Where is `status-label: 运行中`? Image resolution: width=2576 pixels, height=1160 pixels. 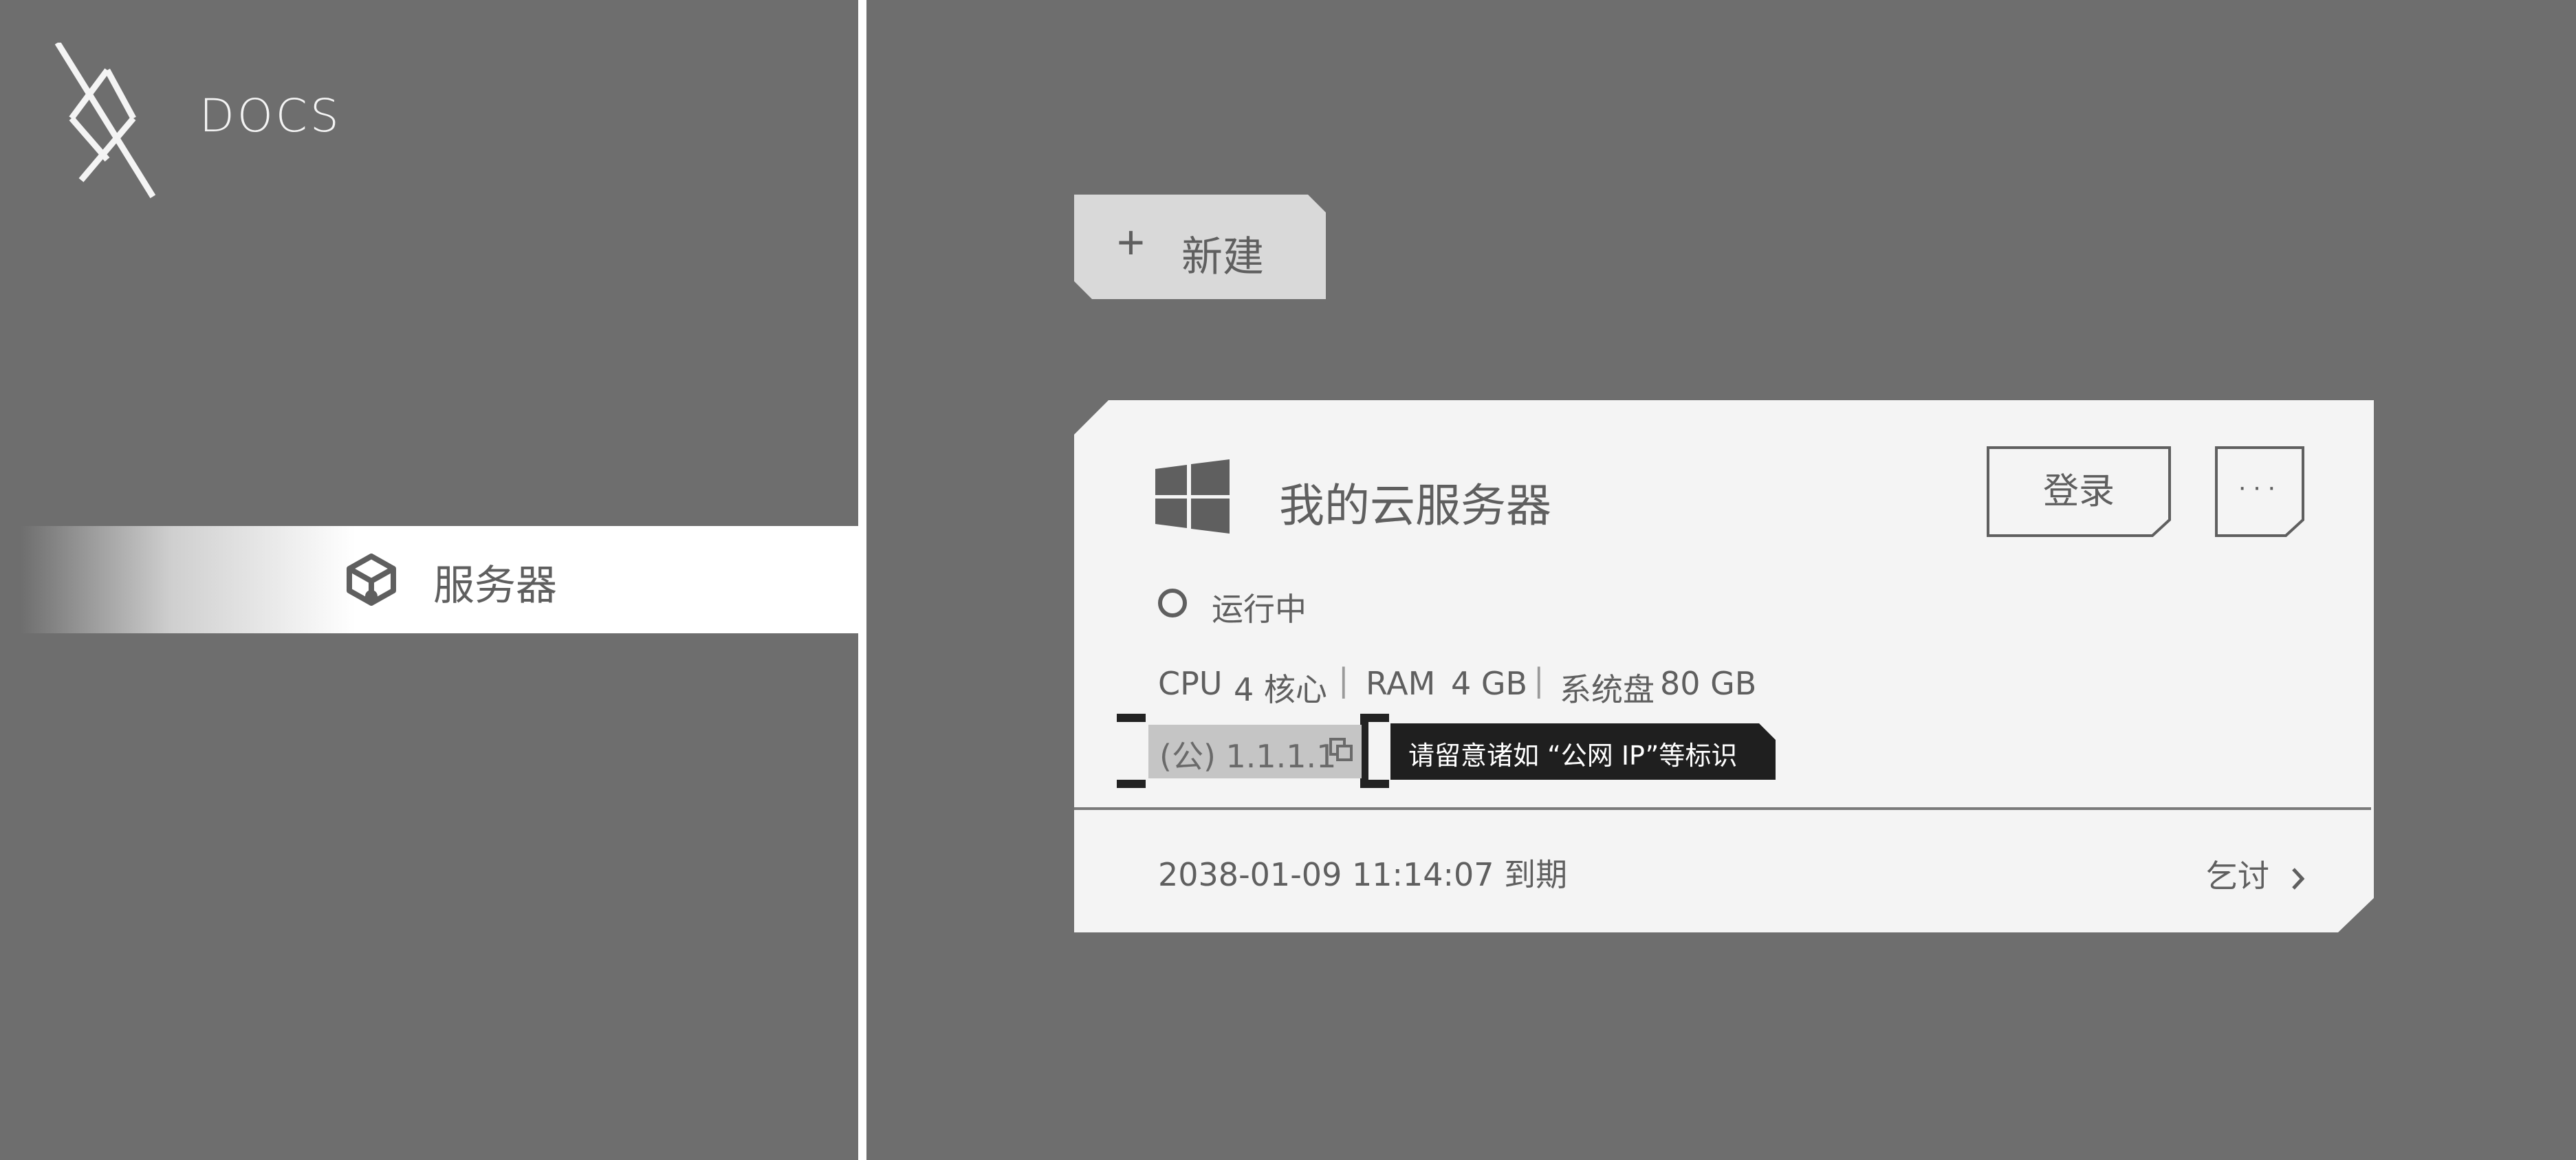
status-label: 运行中 is located at coordinates (1259, 609).